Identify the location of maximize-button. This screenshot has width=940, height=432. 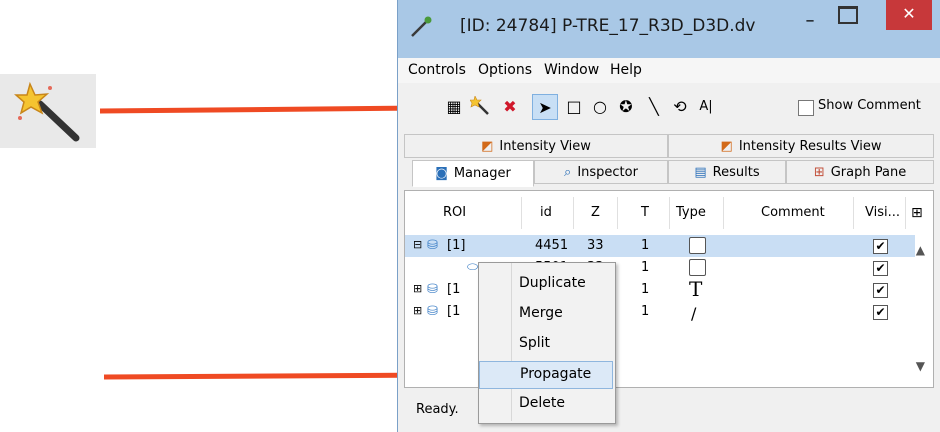
(848, 15).